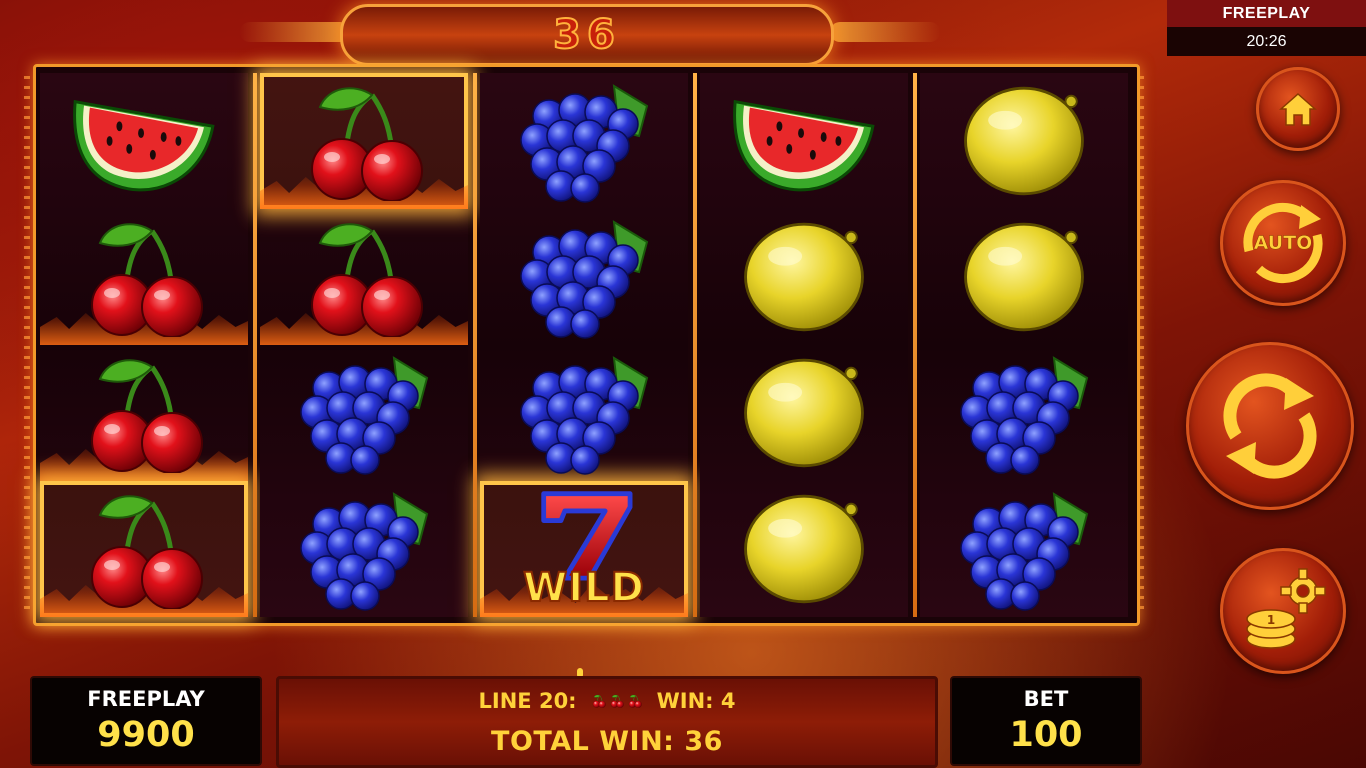  Describe the element at coordinates (1286, 608) in the screenshot. I see `coin-settings-icon: 1` at that location.